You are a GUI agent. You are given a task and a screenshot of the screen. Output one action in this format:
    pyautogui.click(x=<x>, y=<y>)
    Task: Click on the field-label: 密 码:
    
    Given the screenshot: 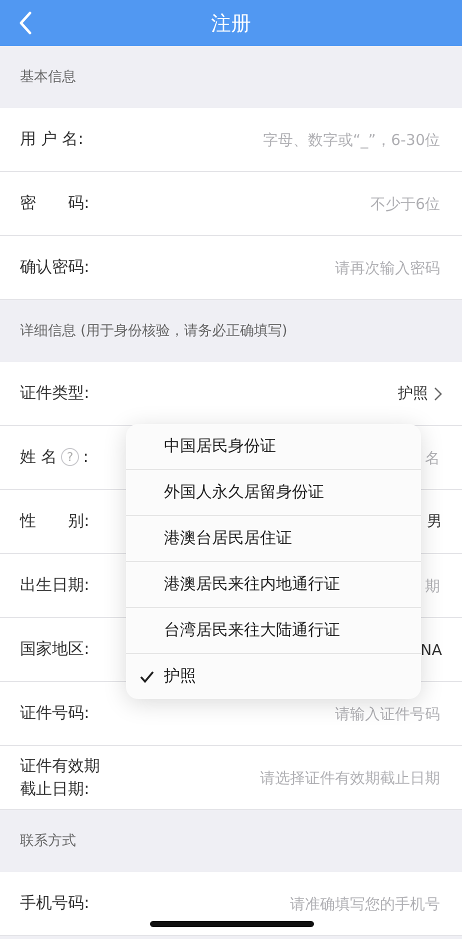 What is the action you would take?
    pyautogui.click(x=55, y=203)
    